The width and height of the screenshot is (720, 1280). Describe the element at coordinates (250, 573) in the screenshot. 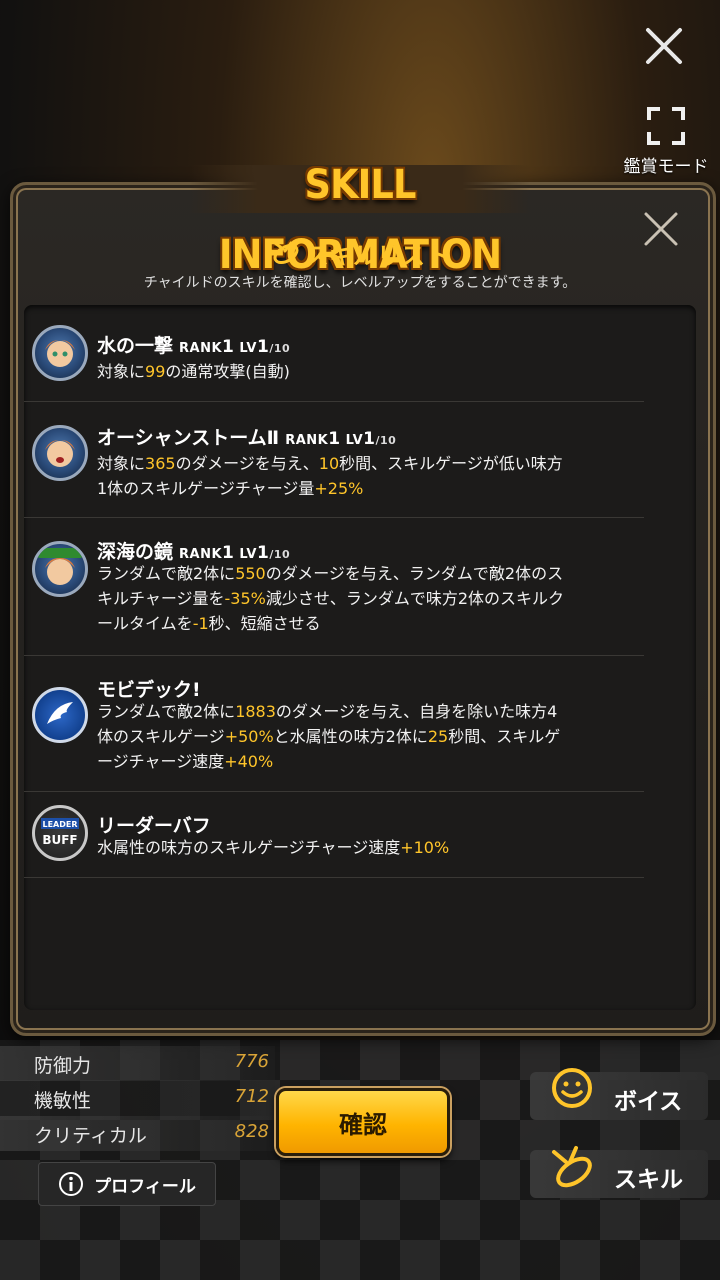

I see `highlight-value: 550` at that location.